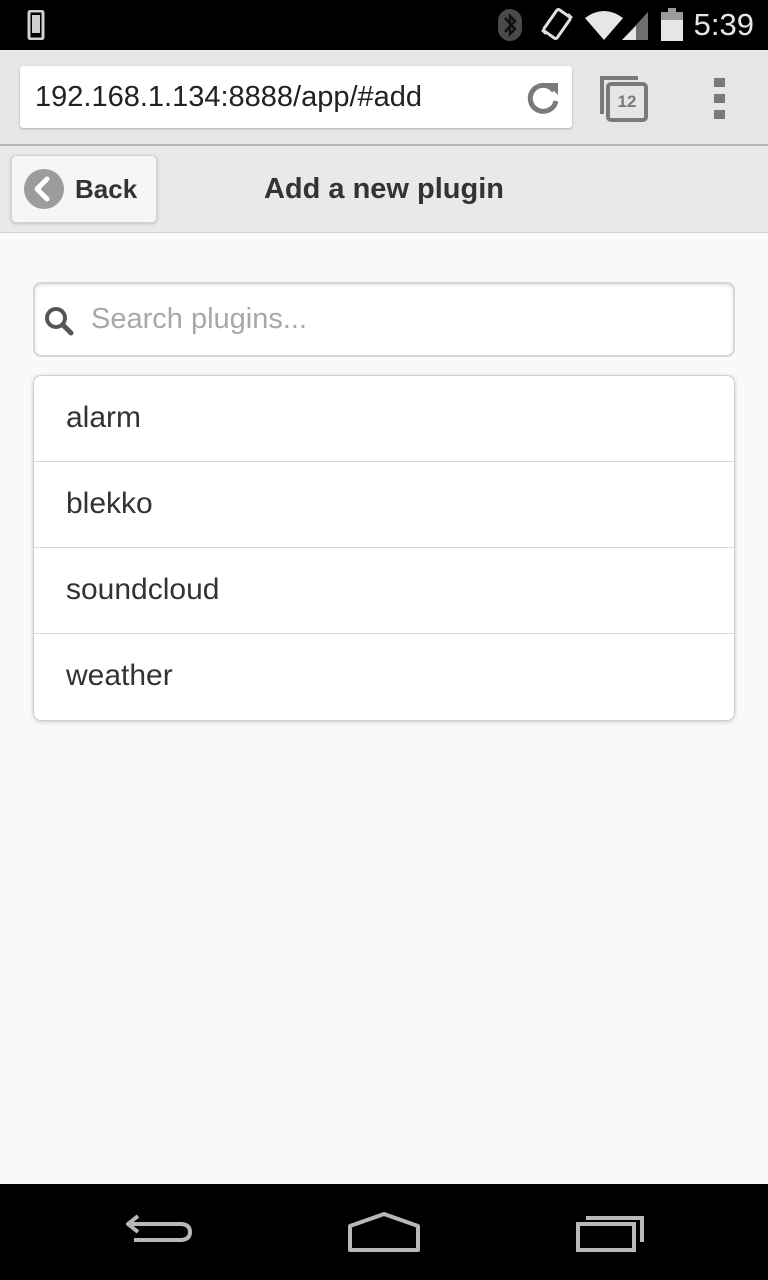  What do you see at coordinates (720, 99) in the screenshot?
I see `overflow-menu-icon` at bounding box center [720, 99].